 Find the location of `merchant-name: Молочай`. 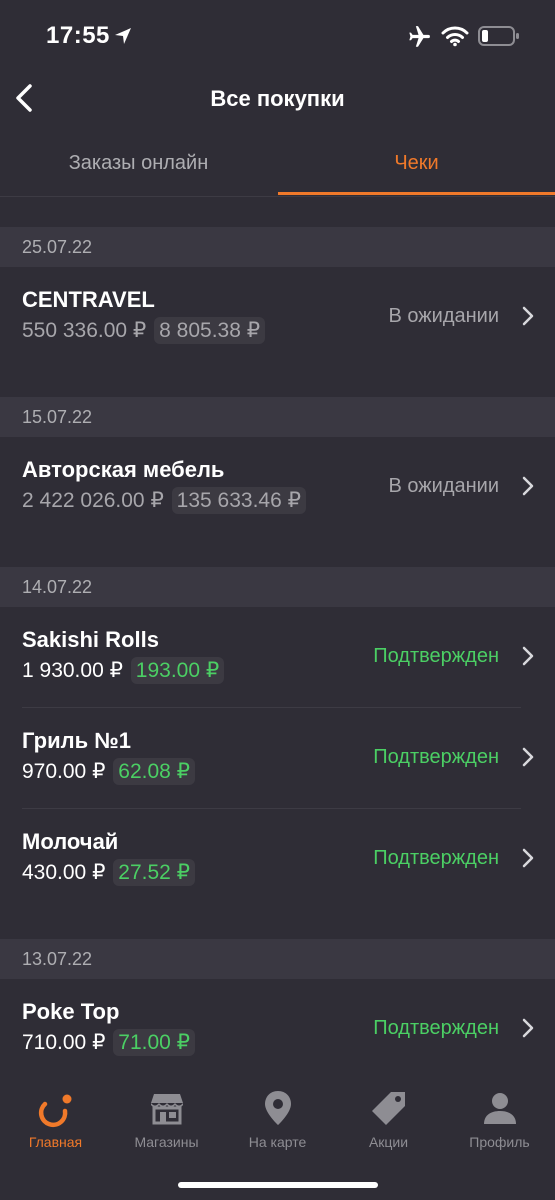

merchant-name: Молочай is located at coordinates (70, 841).